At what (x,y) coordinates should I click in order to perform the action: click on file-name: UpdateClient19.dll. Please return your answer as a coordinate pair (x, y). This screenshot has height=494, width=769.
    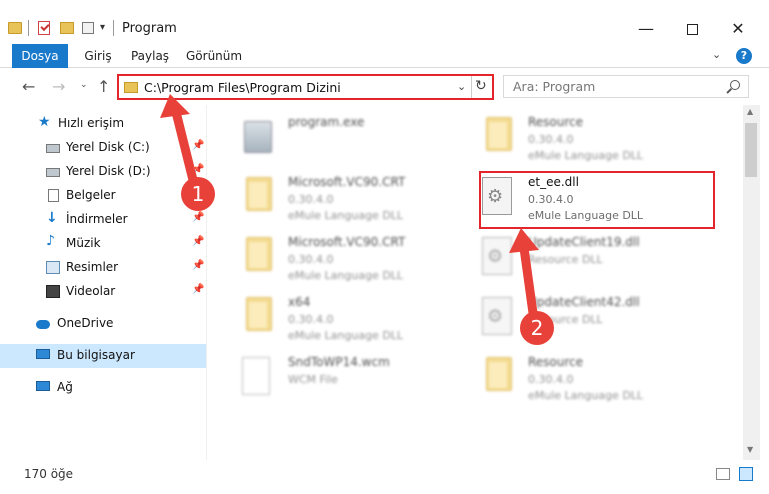
    Looking at the image, I should click on (584, 242).